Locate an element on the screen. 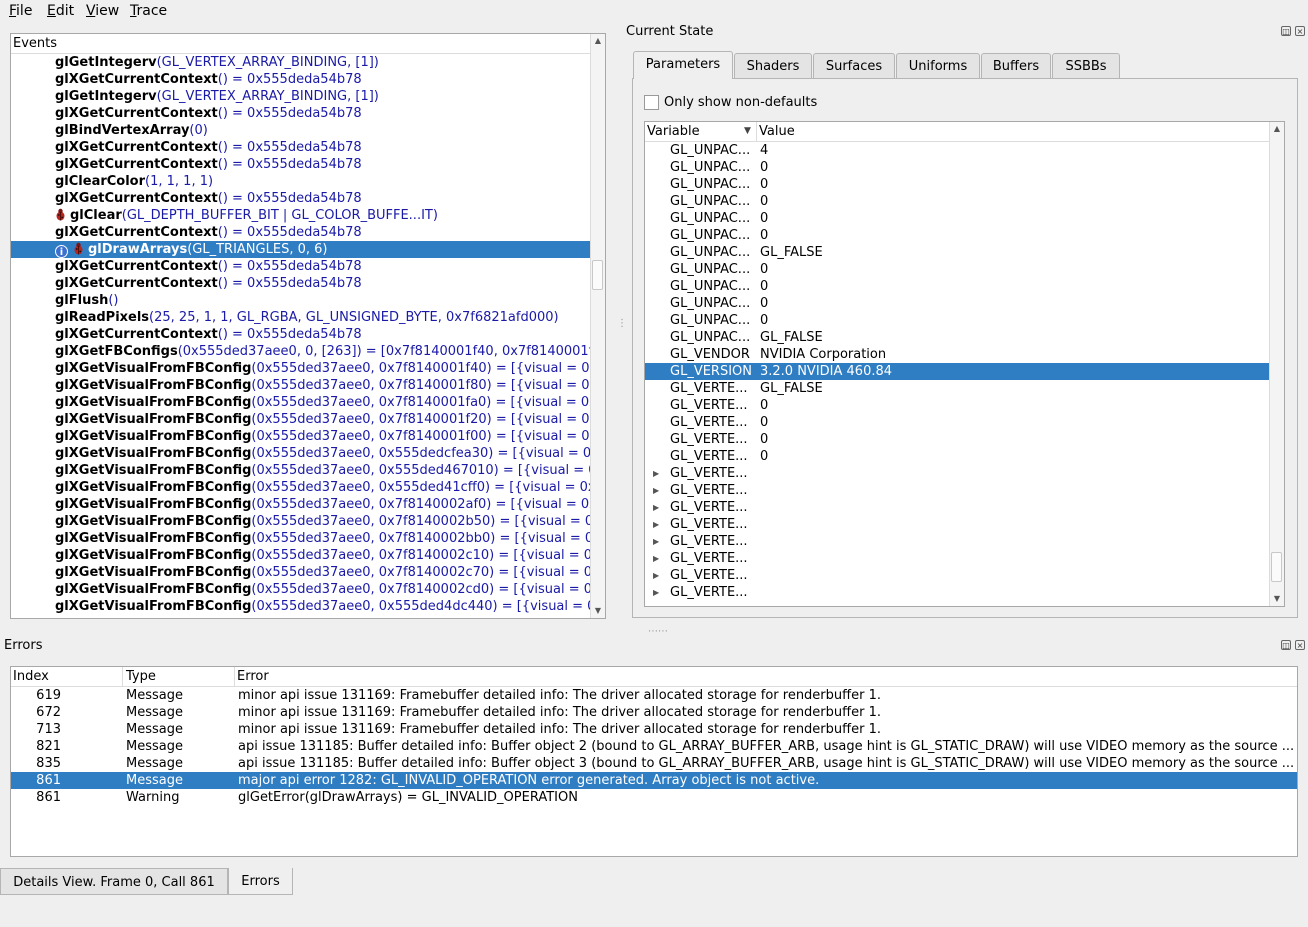  menu-trace: Trace is located at coordinates (148, 11).